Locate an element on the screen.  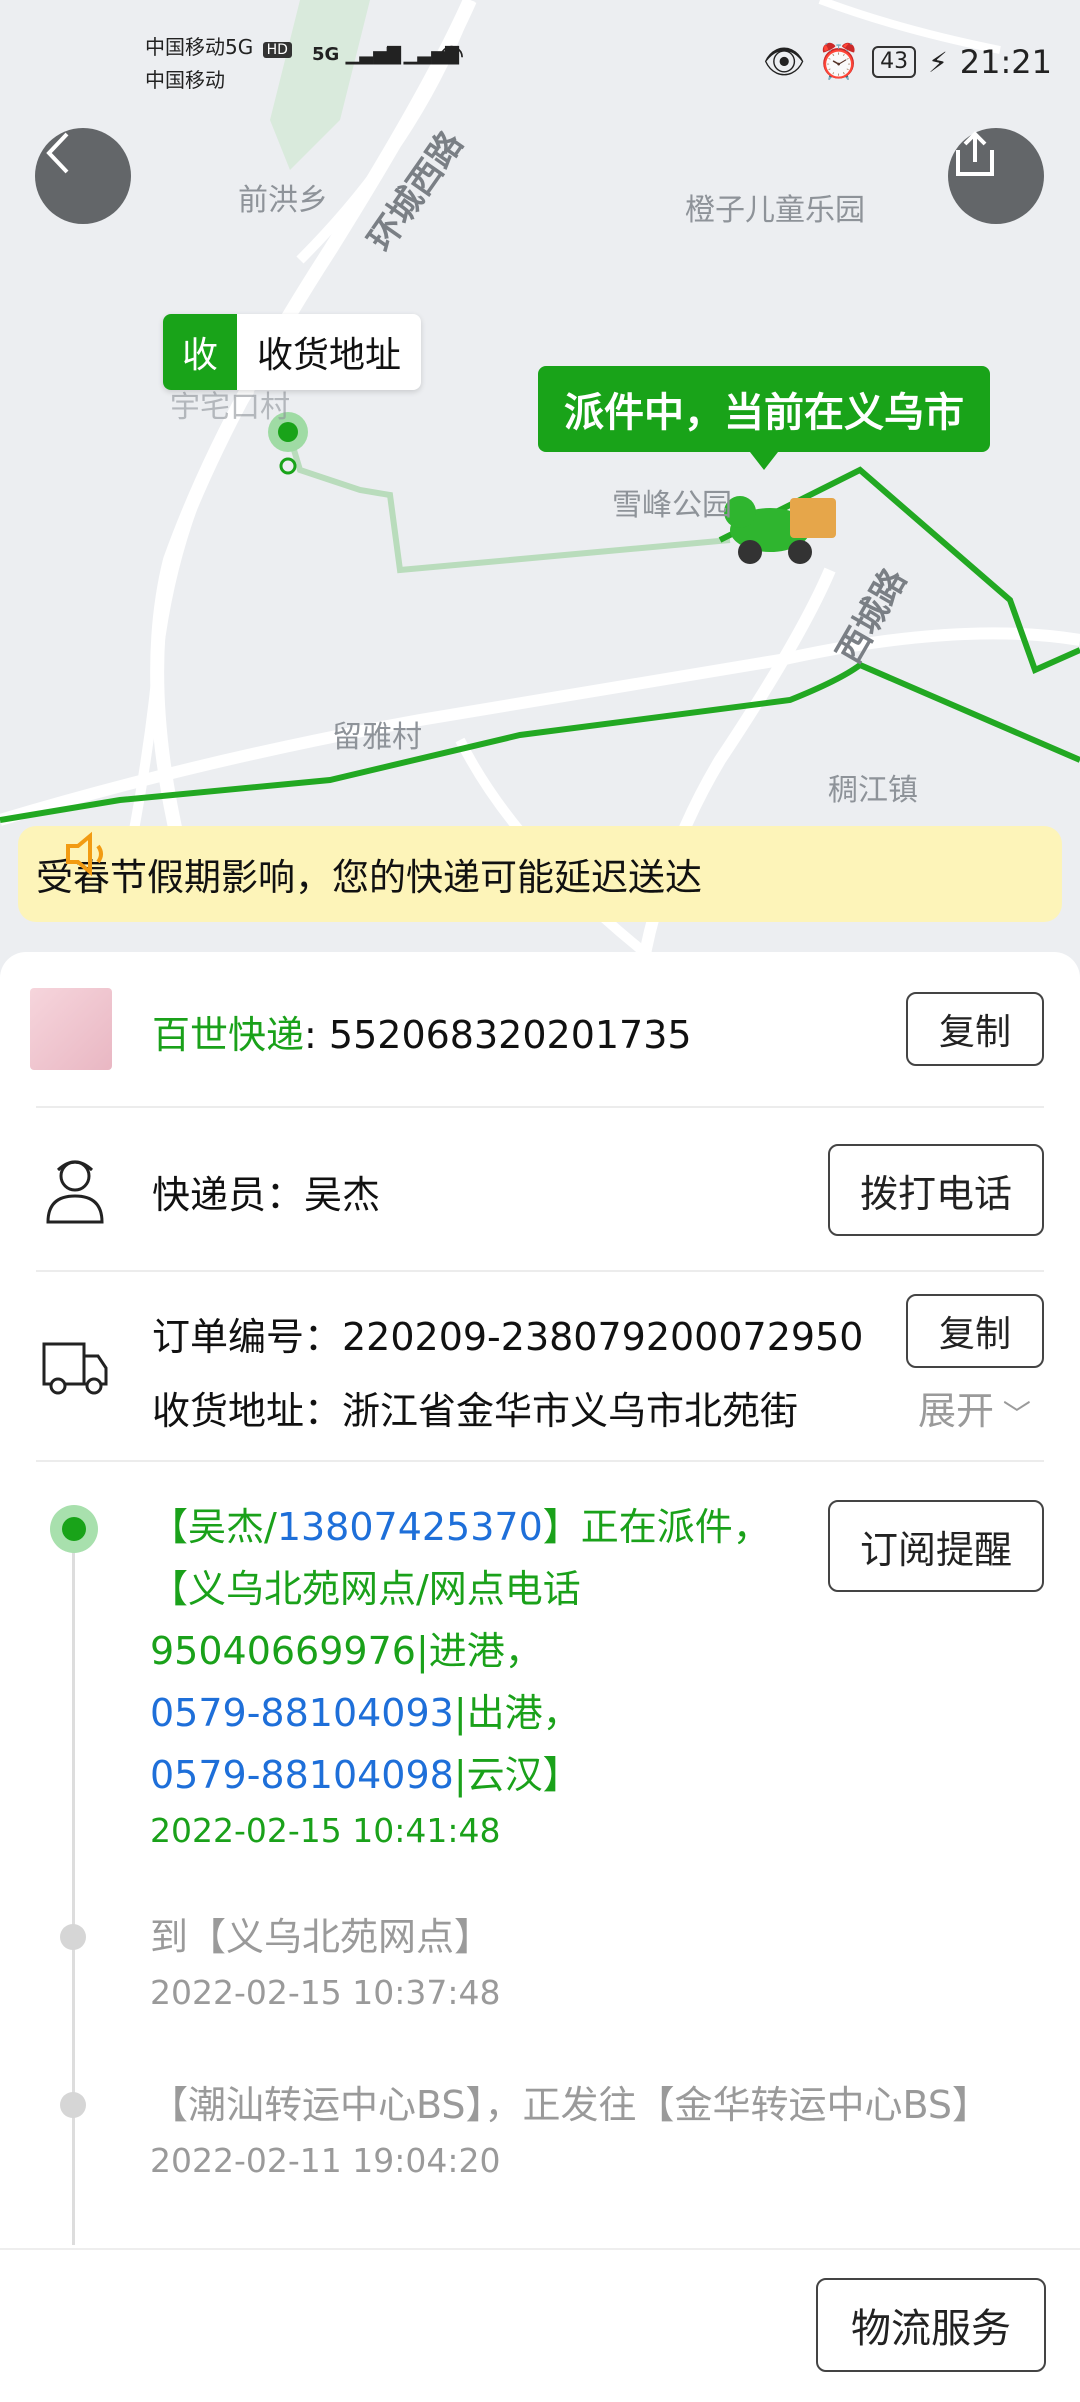
event-time: 2022-02-15 10:37:48 is located at coordinates (325, 1992).